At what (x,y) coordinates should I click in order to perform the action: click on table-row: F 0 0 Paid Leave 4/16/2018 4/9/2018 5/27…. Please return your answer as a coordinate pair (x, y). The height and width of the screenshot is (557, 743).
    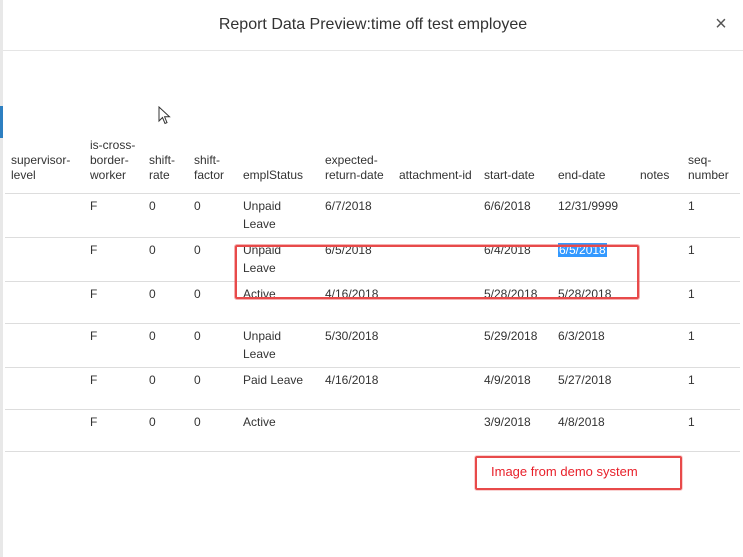
    Looking at the image, I should click on (372, 388).